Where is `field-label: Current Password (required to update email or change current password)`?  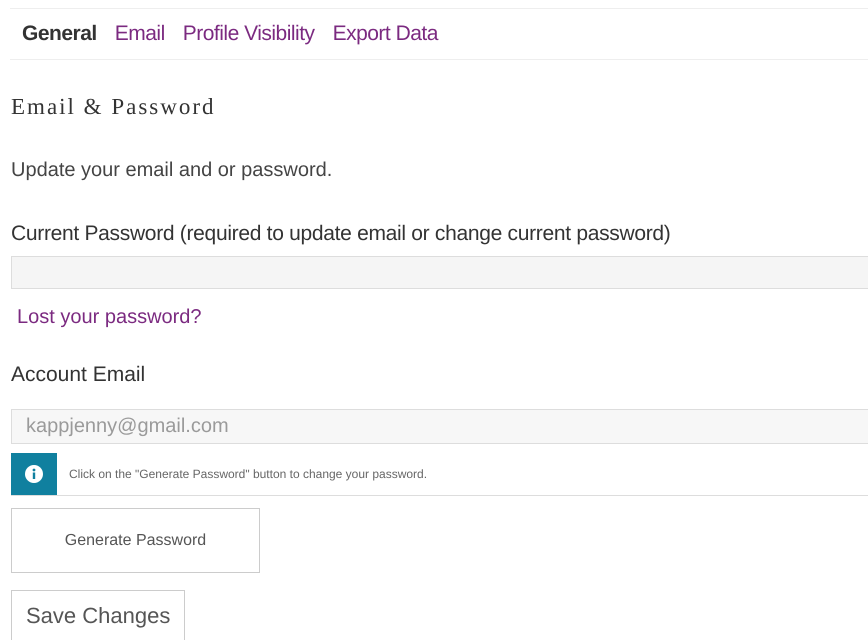 field-label: Current Password (required to update email or change current password) is located at coordinates (341, 234).